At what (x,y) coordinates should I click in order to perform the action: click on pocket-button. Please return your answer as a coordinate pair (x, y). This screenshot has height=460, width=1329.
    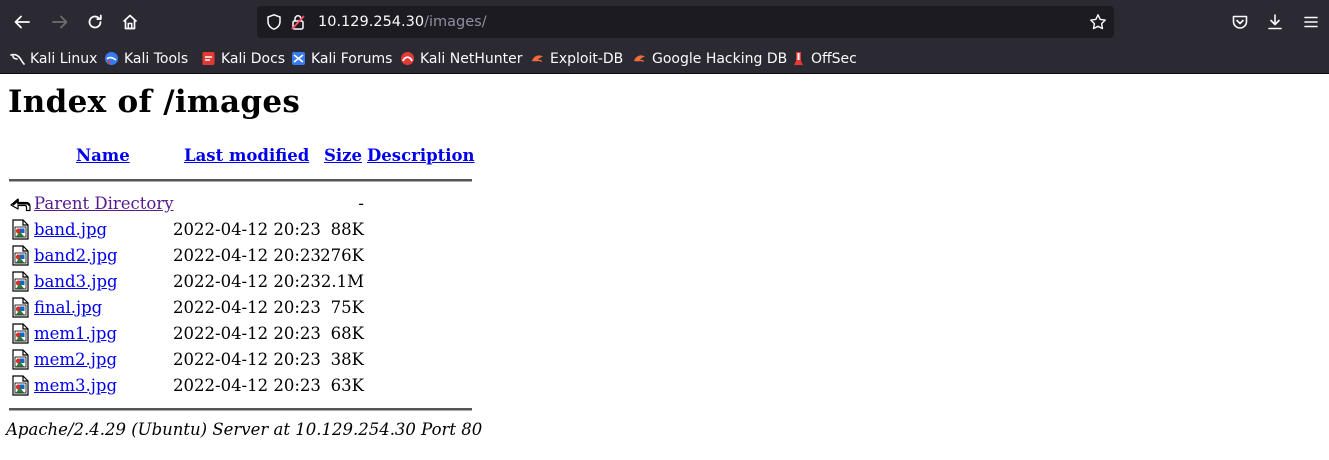
    Looking at the image, I should click on (1240, 22).